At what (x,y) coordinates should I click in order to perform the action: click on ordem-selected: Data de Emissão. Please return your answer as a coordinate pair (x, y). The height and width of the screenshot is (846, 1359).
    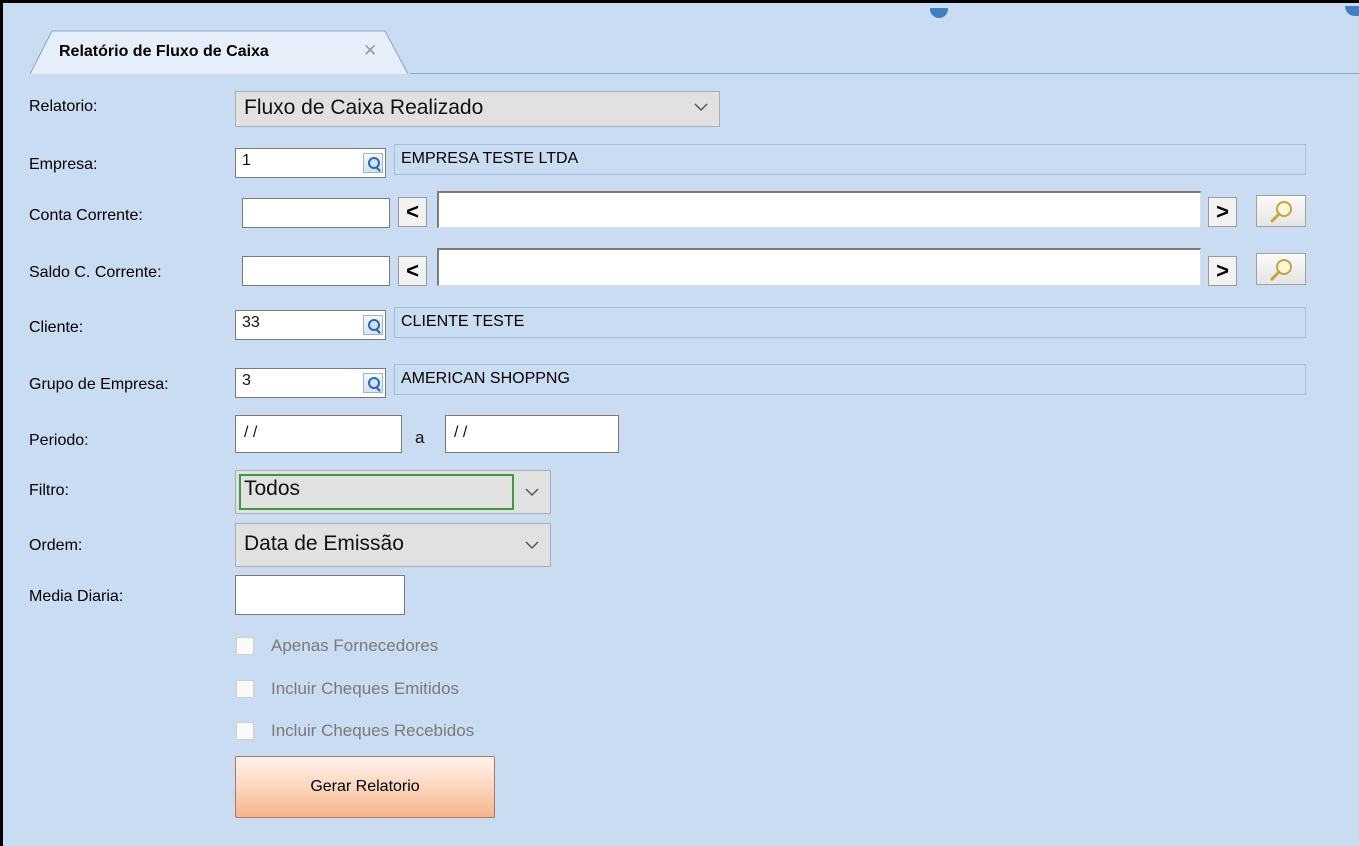
    Looking at the image, I should click on (324, 543).